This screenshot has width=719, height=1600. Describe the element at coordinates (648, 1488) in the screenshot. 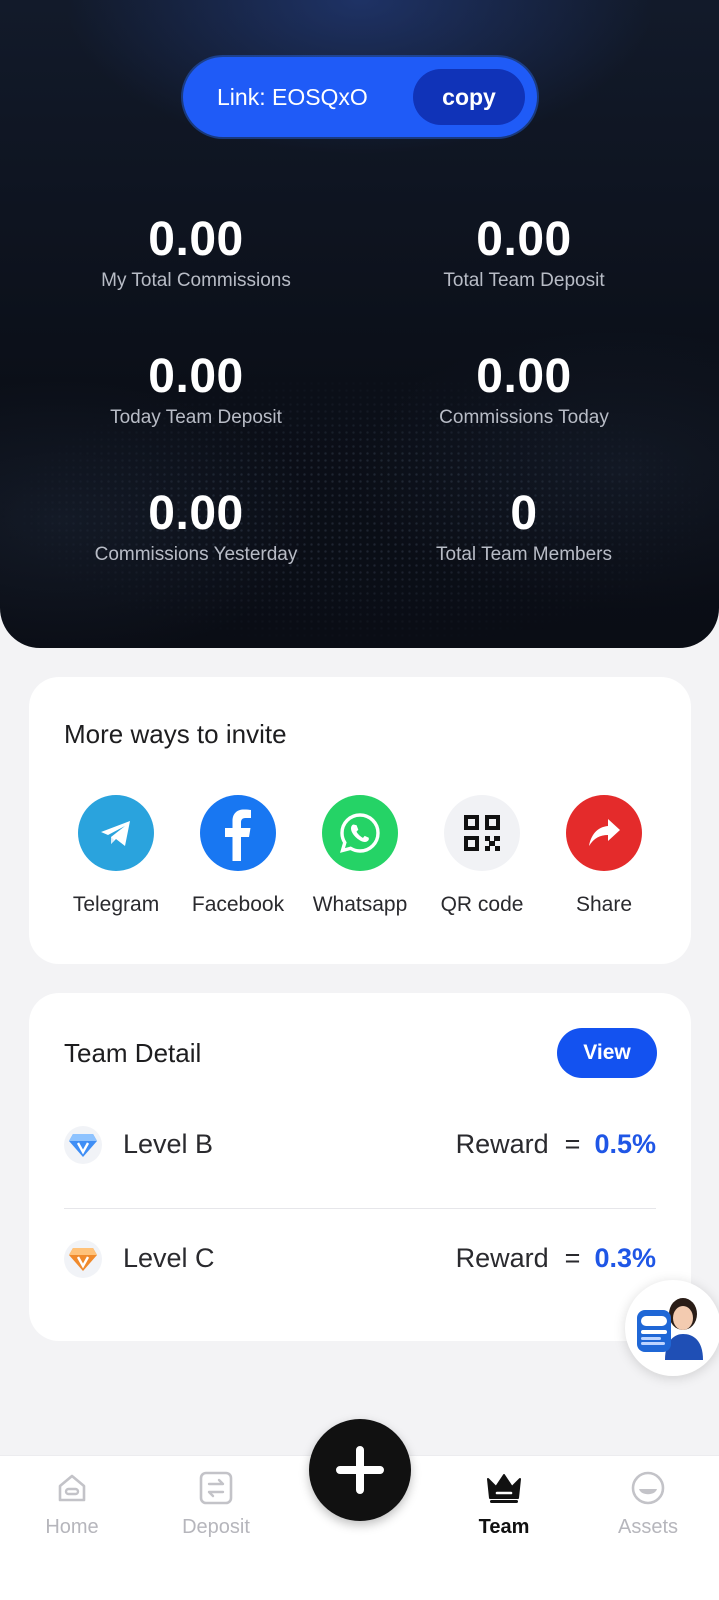

I see `assets-icon` at that location.